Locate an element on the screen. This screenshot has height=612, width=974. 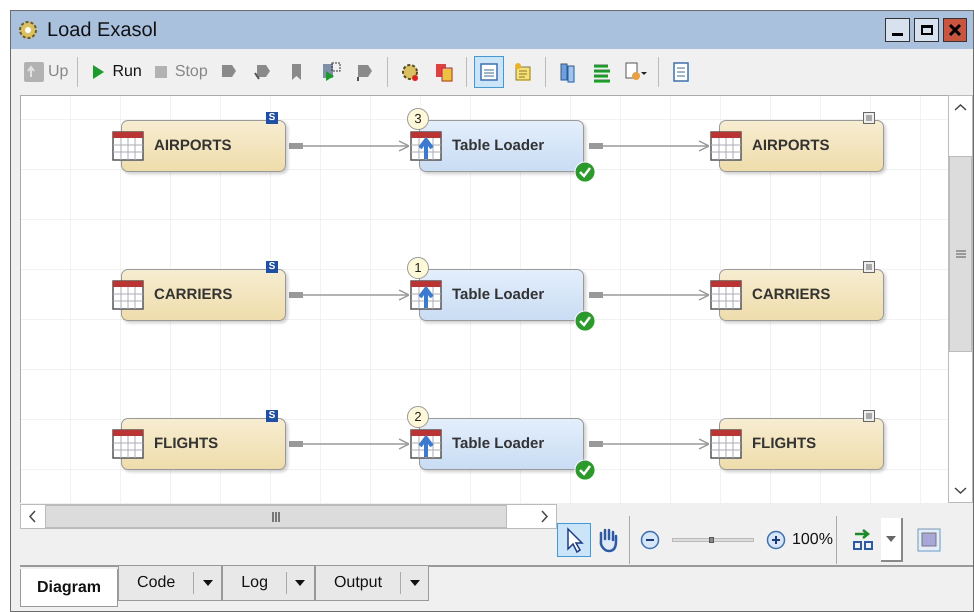
toolbar-button: Run is located at coordinates (114, 72).